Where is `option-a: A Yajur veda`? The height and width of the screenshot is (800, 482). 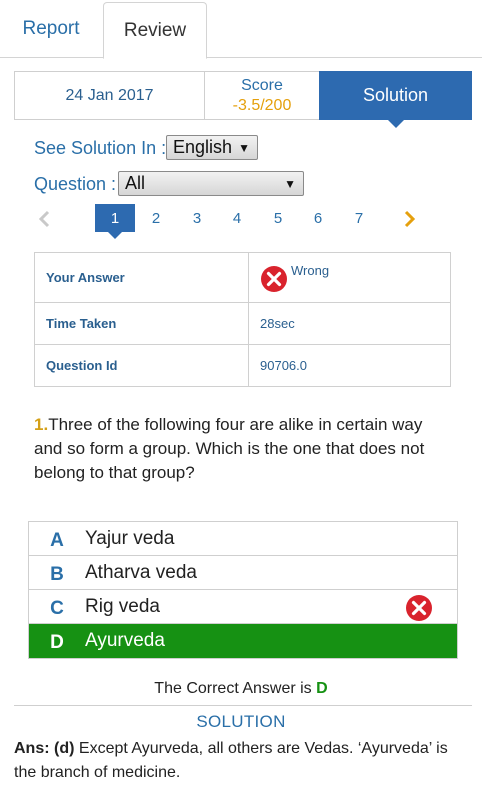 option-a: A Yajur veda is located at coordinates (243, 539).